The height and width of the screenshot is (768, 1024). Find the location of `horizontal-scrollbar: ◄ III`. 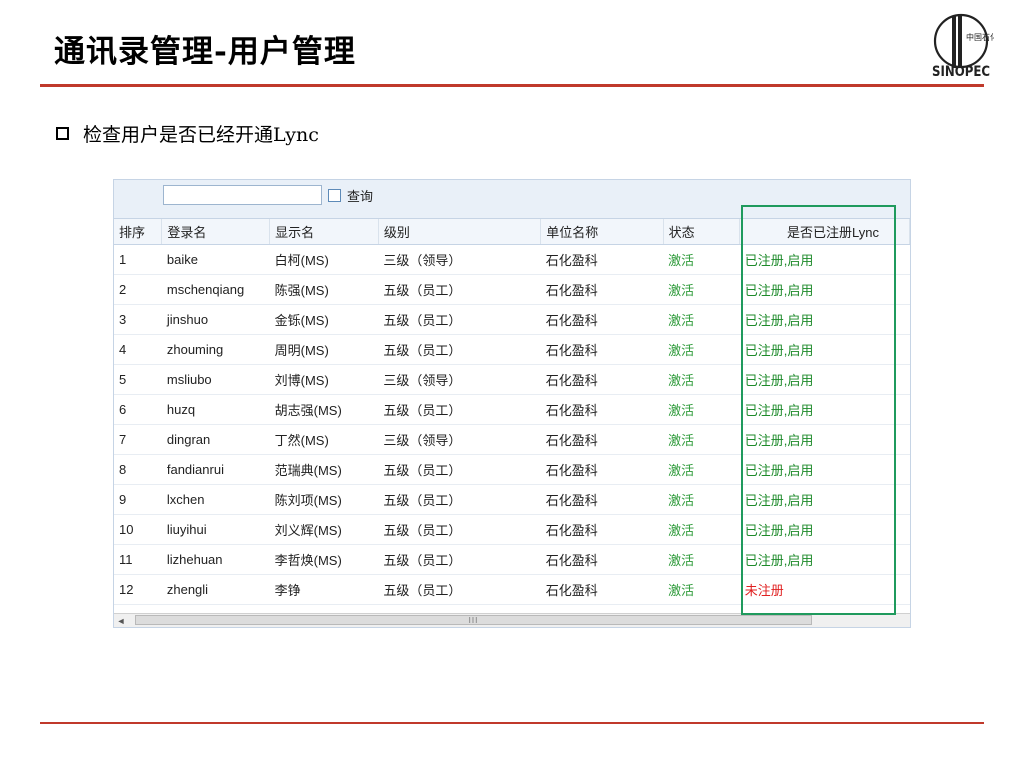

horizontal-scrollbar: ◄ III is located at coordinates (512, 620).